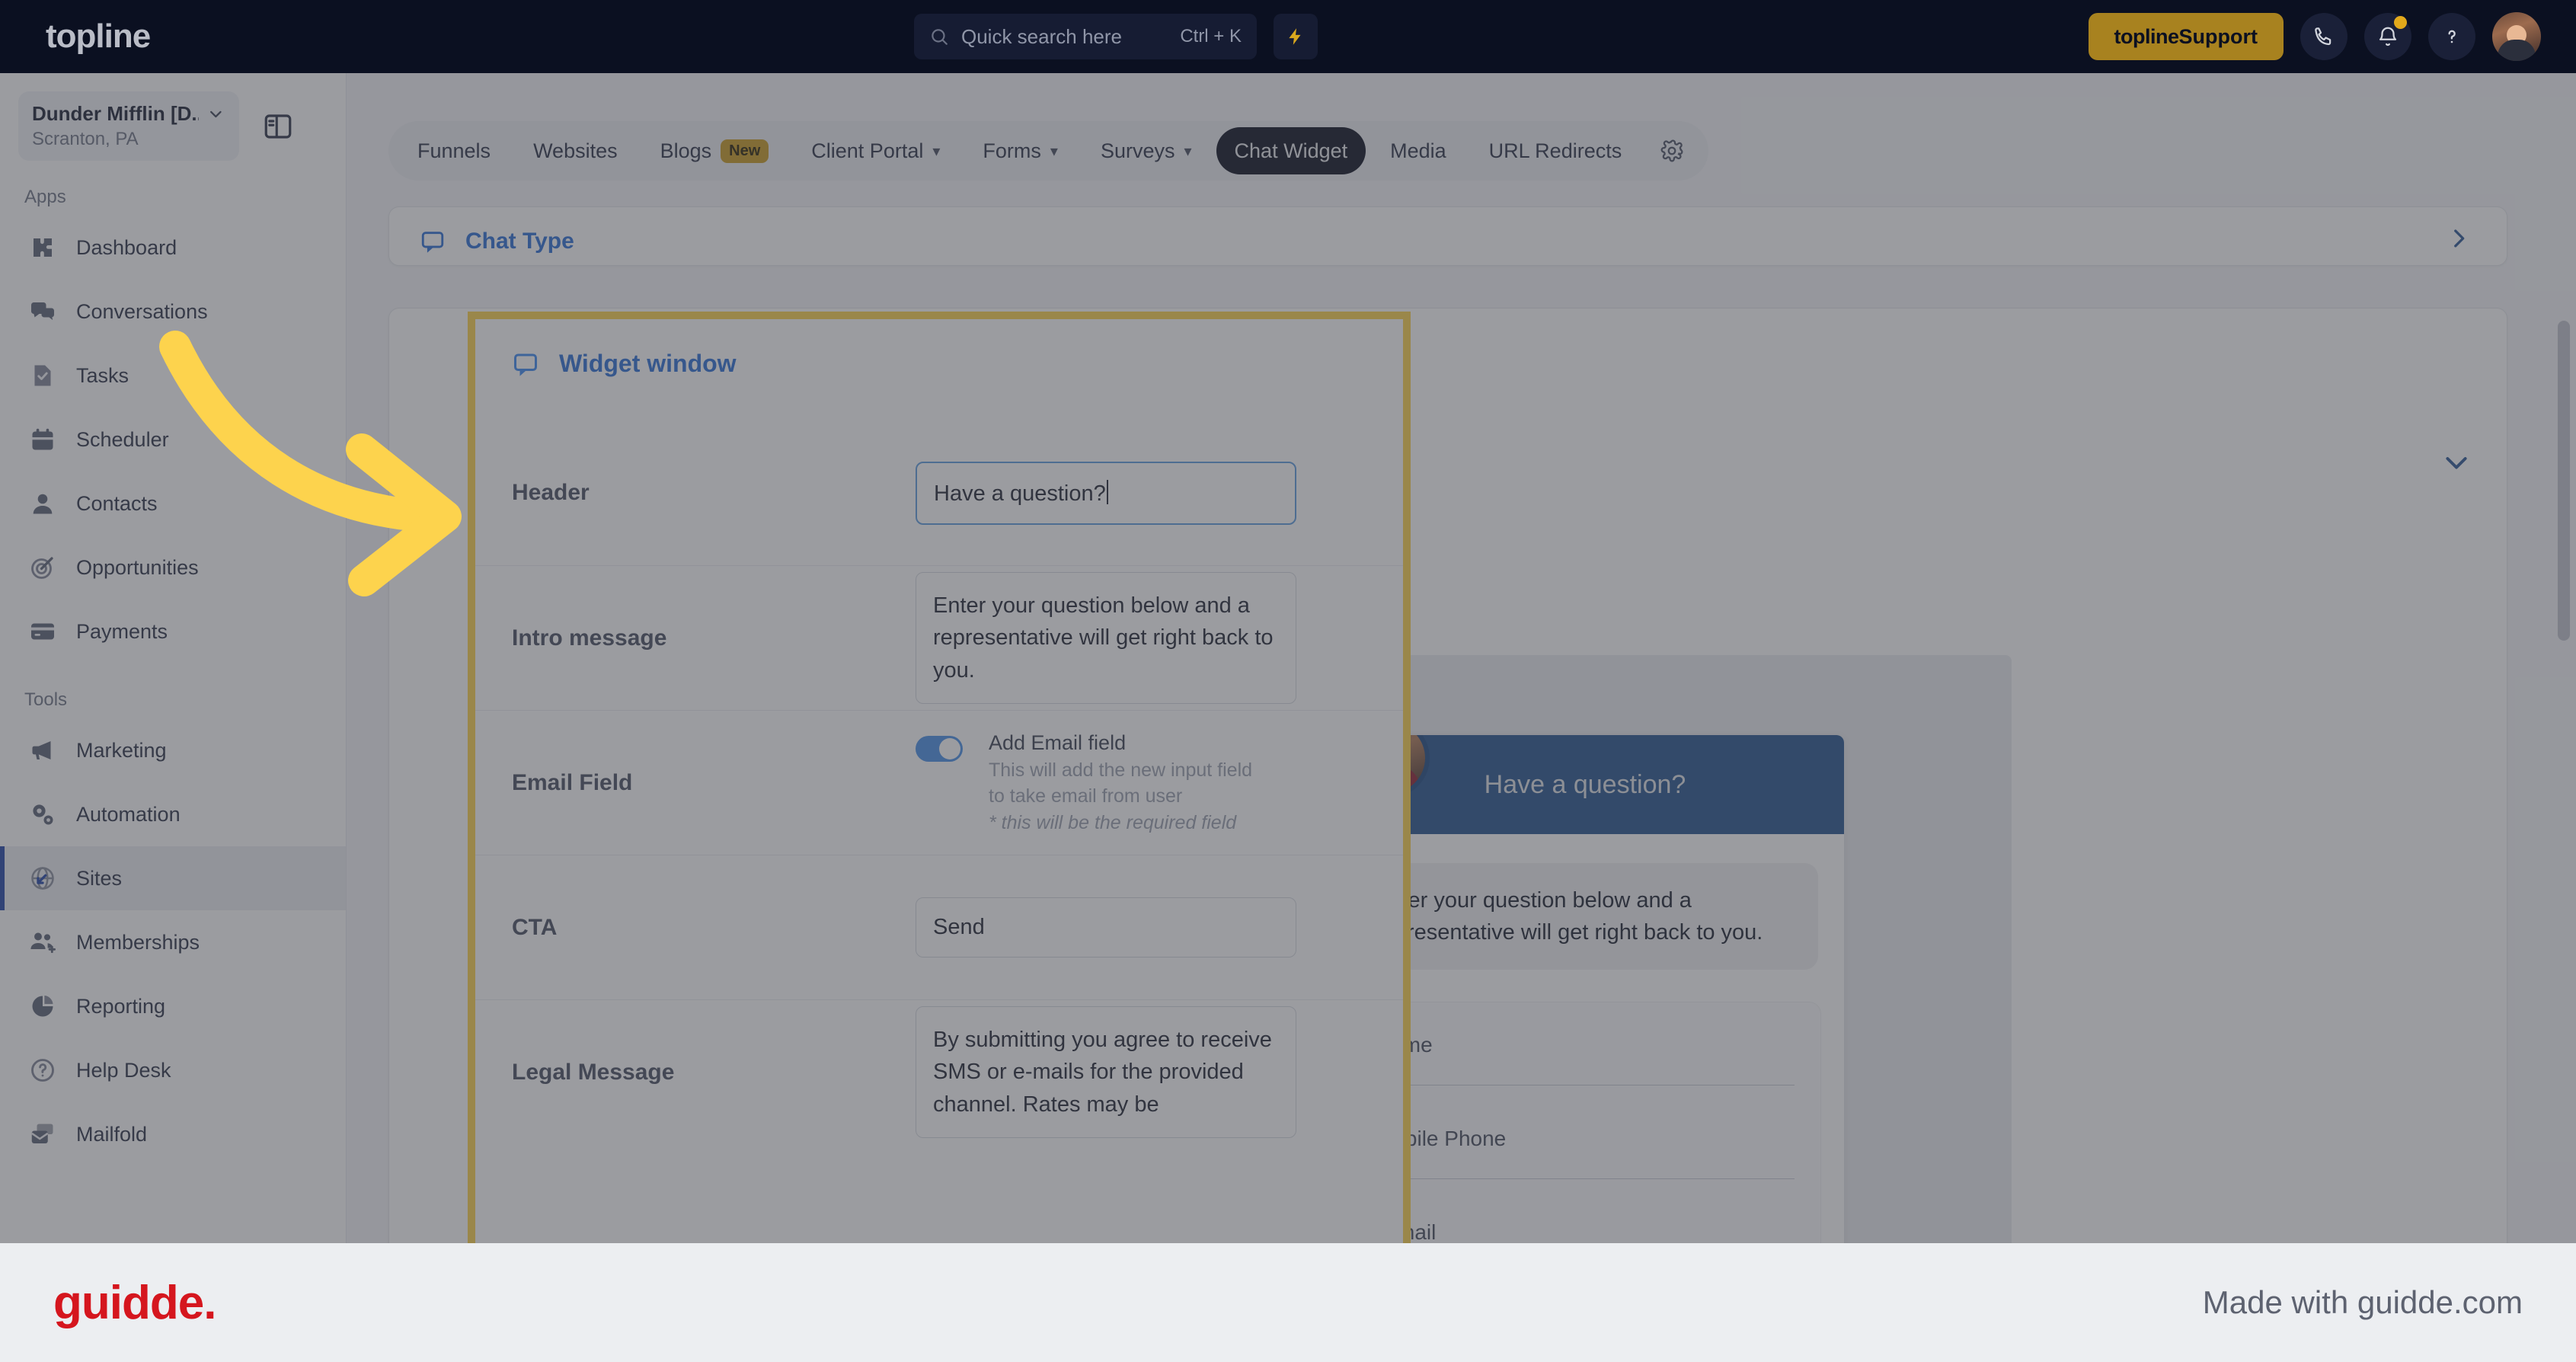 The image size is (2576, 1362). I want to click on sidebar-item-marketing: Marketing, so click(173, 750).